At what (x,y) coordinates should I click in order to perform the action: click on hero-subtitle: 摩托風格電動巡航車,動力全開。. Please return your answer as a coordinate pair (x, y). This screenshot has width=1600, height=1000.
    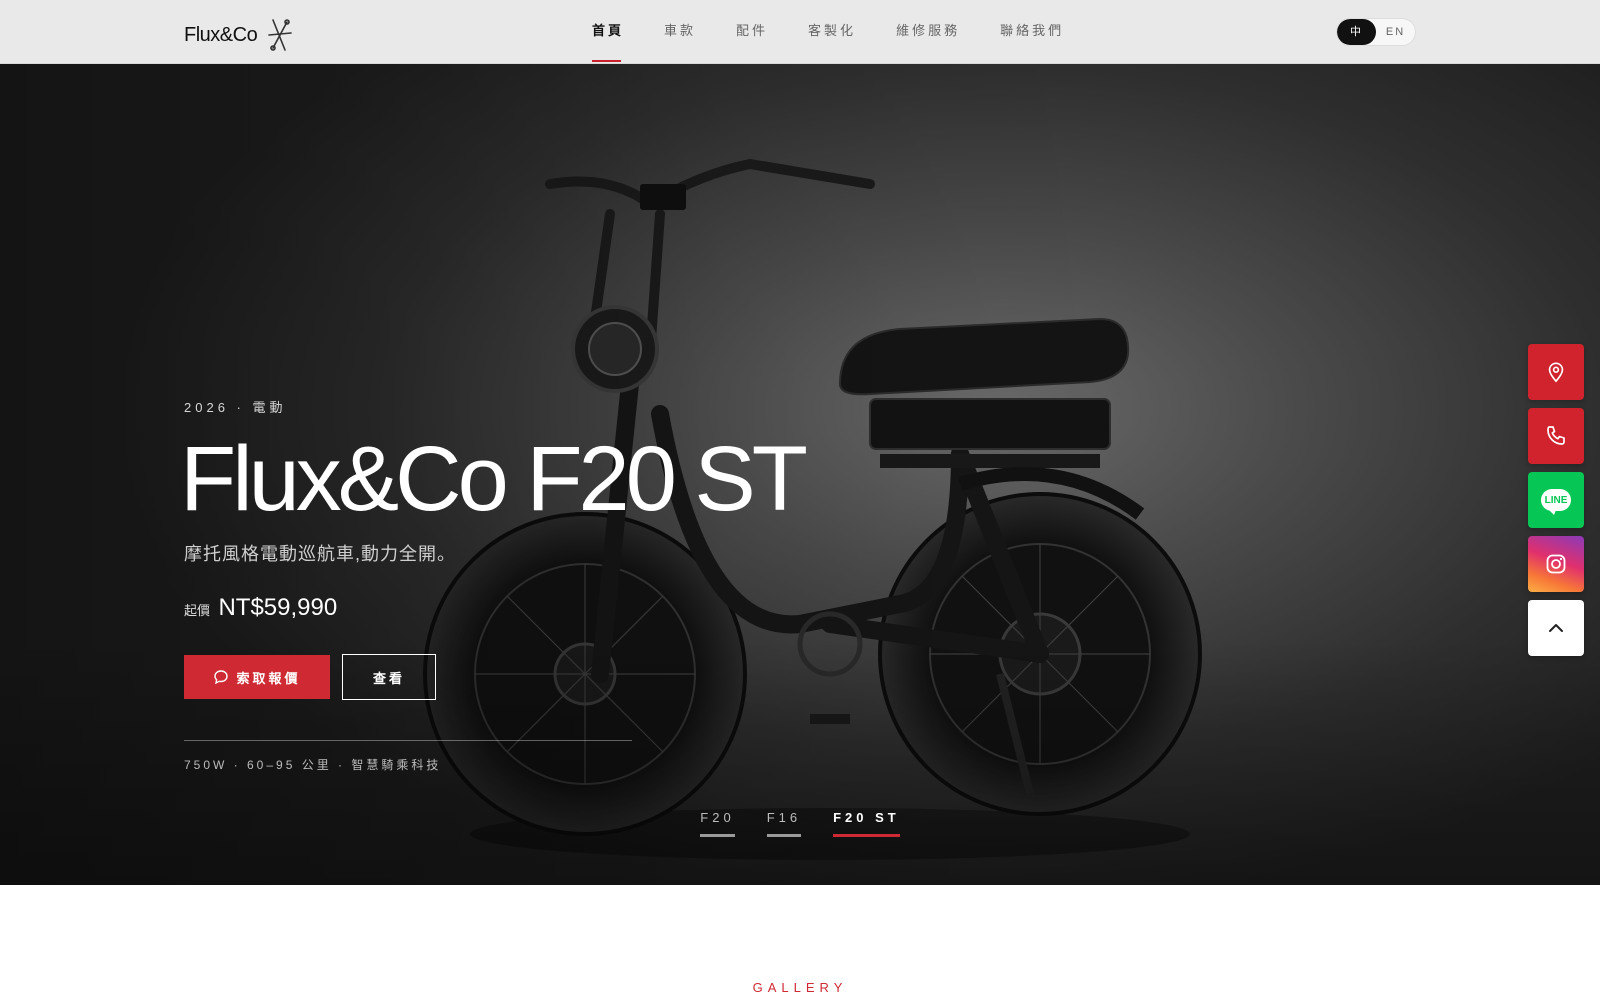
    Looking at the image, I should click on (320, 554).